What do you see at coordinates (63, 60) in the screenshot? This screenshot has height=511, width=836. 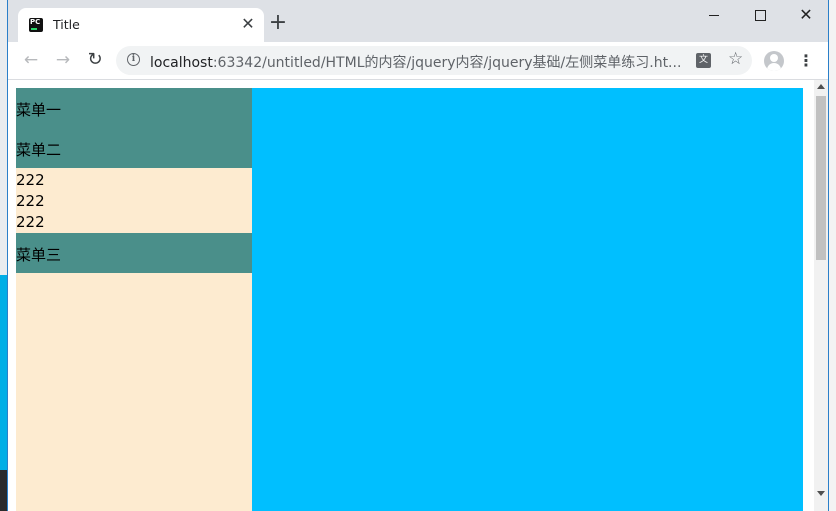 I see `forward-icon: →` at bounding box center [63, 60].